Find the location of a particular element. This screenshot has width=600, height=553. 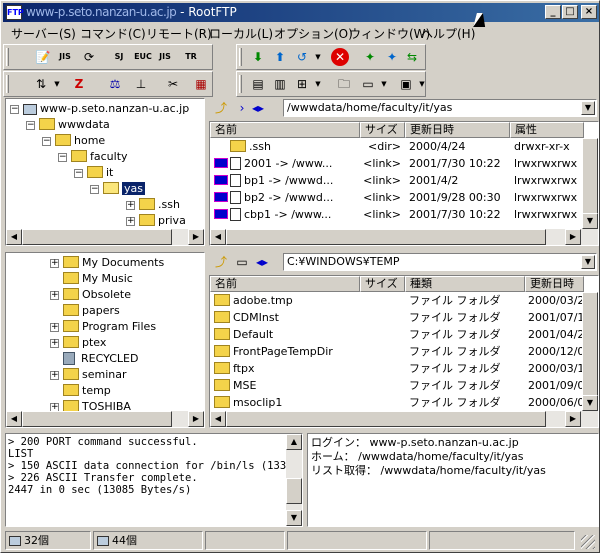

jis-code-icon: JIS is located at coordinates (165, 57).